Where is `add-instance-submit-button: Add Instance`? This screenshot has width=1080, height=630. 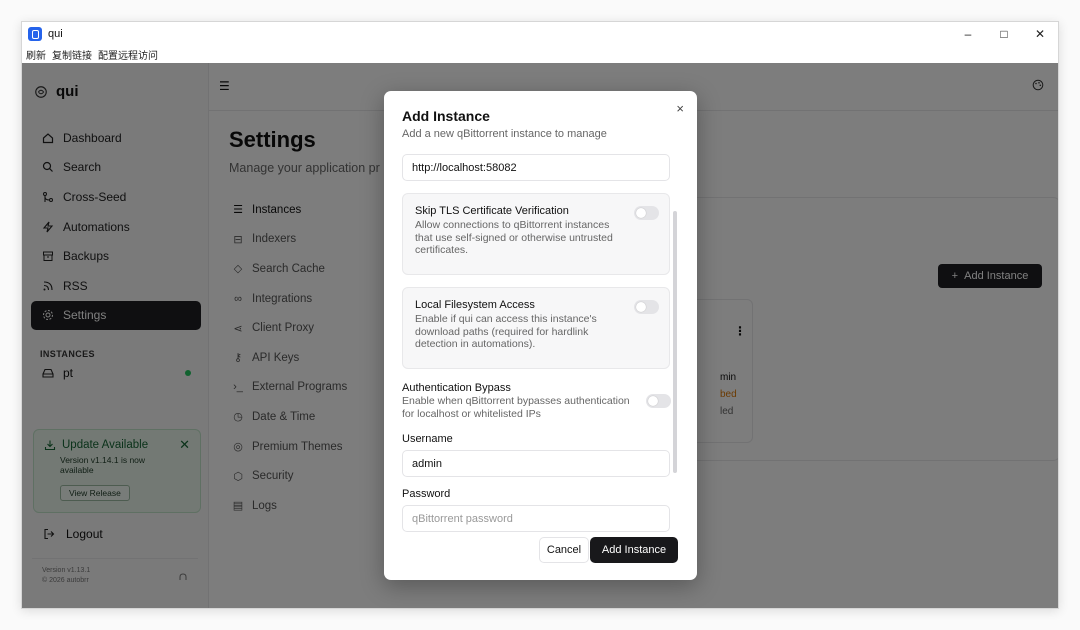
add-instance-submit-button: Add Instance is located at coordinates (634, 550).